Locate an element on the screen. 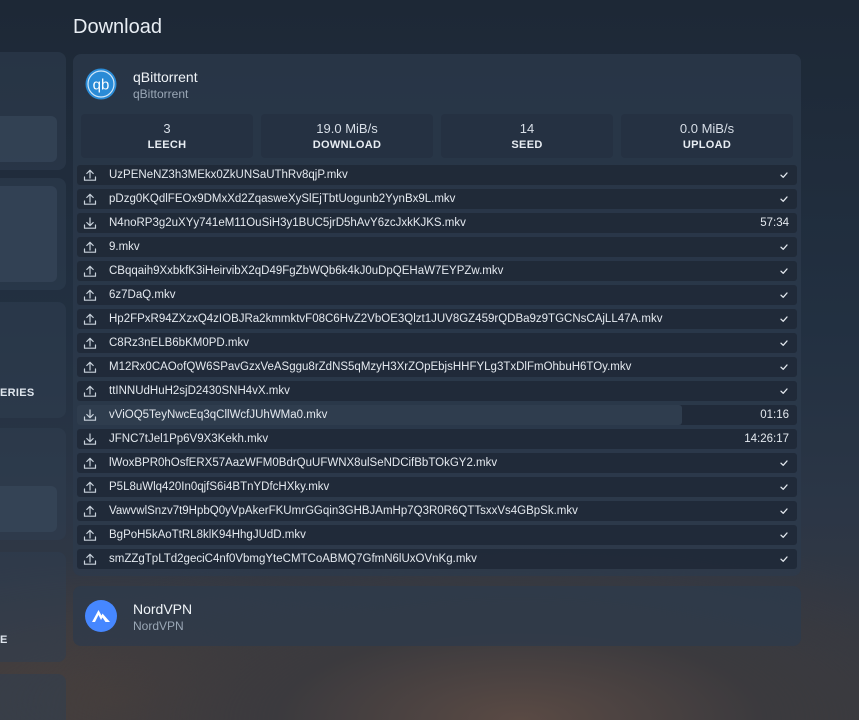 This screenshot has width=859, height=720. left-card-4-item is located at coordinates (28, 509).